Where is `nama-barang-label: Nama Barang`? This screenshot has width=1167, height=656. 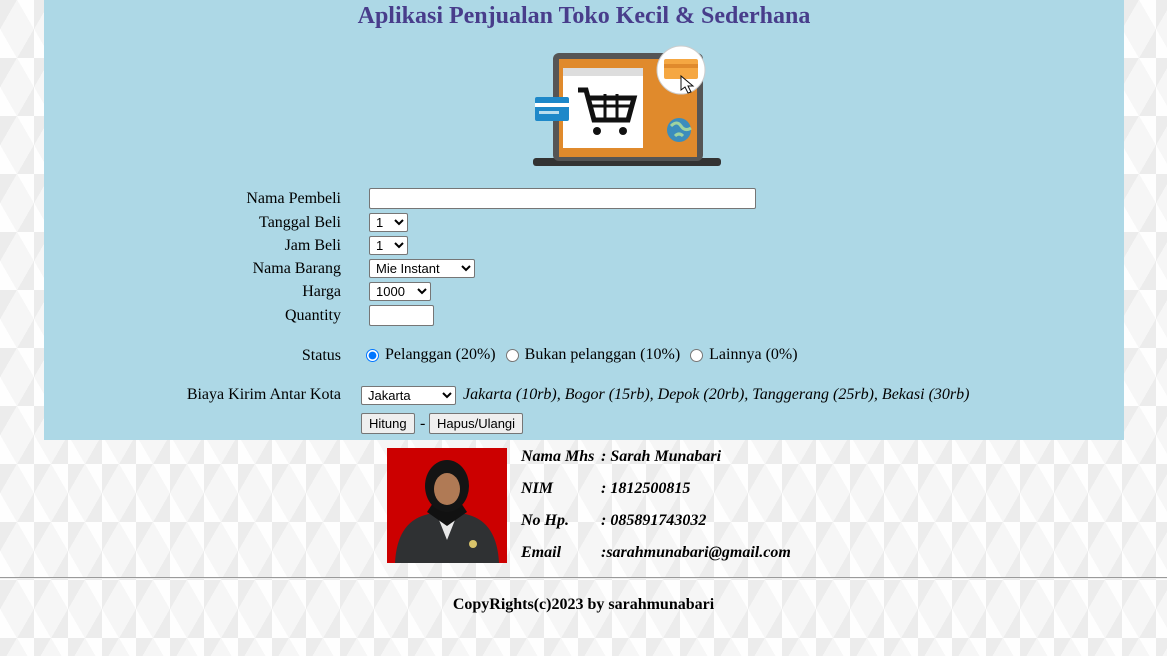 nama-barang-label: Nama Barang is located at coordinates (296, 268).